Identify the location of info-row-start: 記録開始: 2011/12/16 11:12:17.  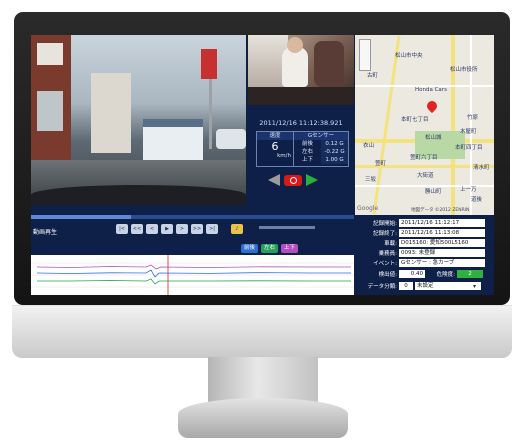
(421, 223).